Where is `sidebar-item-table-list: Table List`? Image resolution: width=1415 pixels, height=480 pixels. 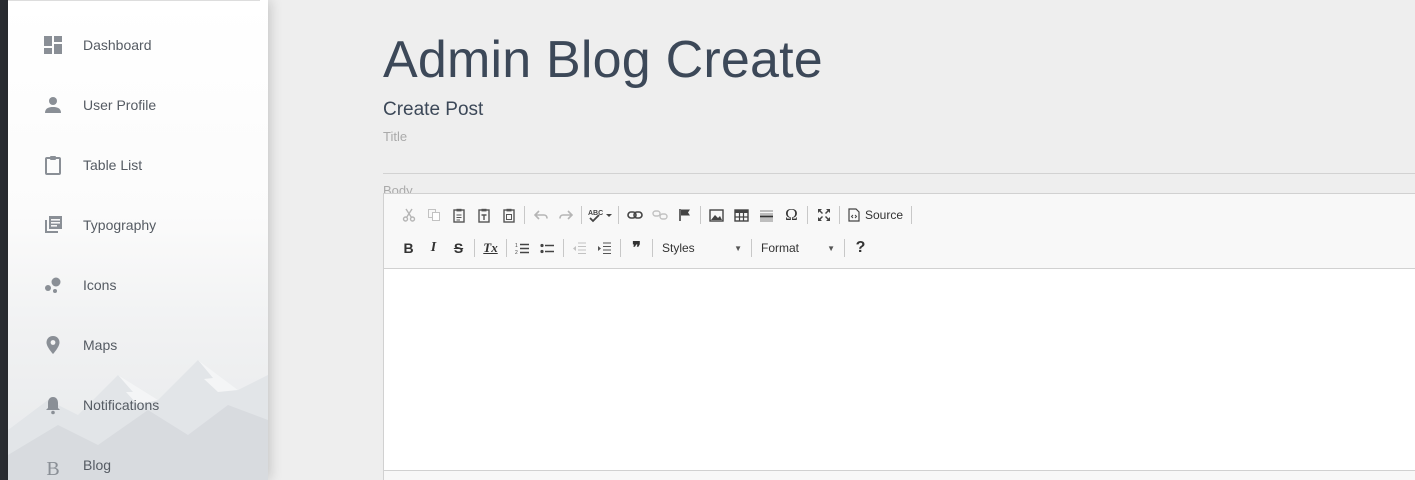 sidebar-item-table-list: Table List is located at coordinates (138, 165).